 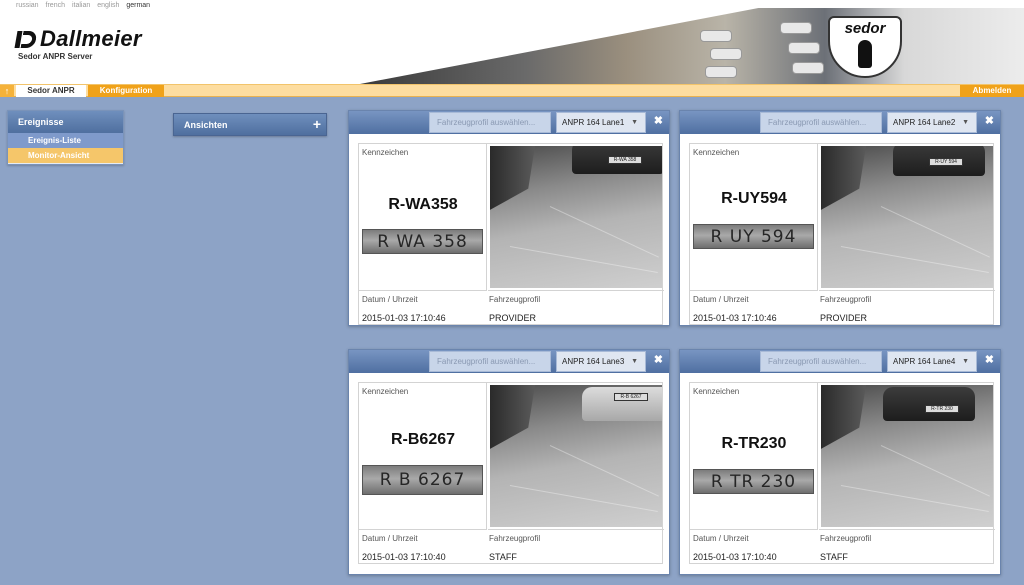 I want to click on lane-select: ANPR 164 Lane3 ▼, so click(x=601, y=361).